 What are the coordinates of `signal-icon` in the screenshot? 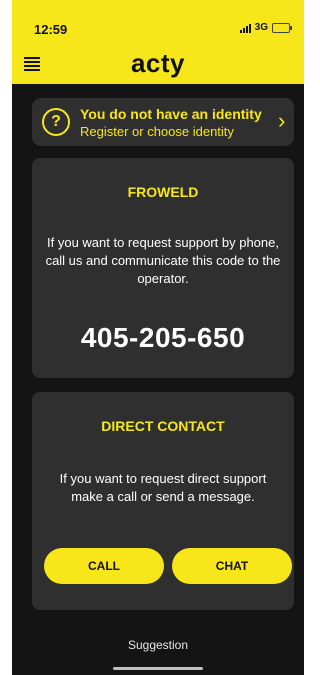 It's located at (245, 28).